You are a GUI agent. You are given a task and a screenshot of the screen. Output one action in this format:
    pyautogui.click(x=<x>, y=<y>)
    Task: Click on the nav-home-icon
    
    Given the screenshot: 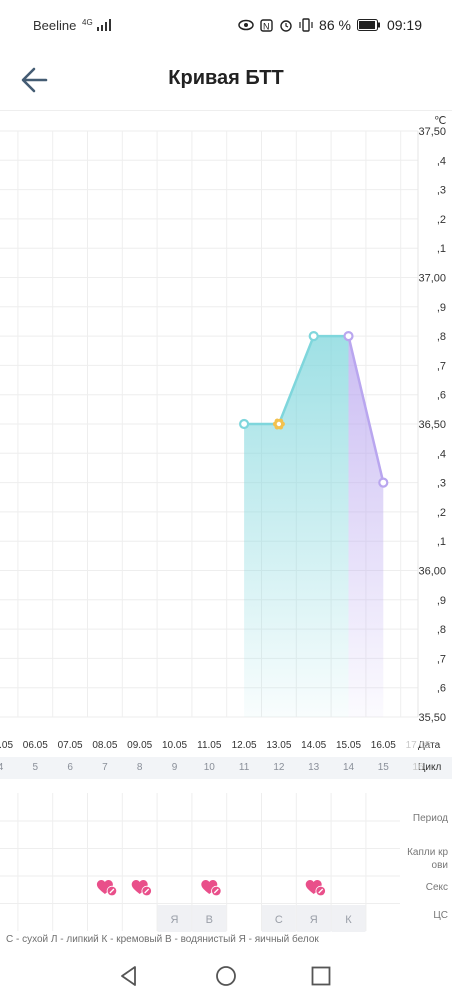 What is the action you would take?
    pyautogui.click(x=226, y=976)
    